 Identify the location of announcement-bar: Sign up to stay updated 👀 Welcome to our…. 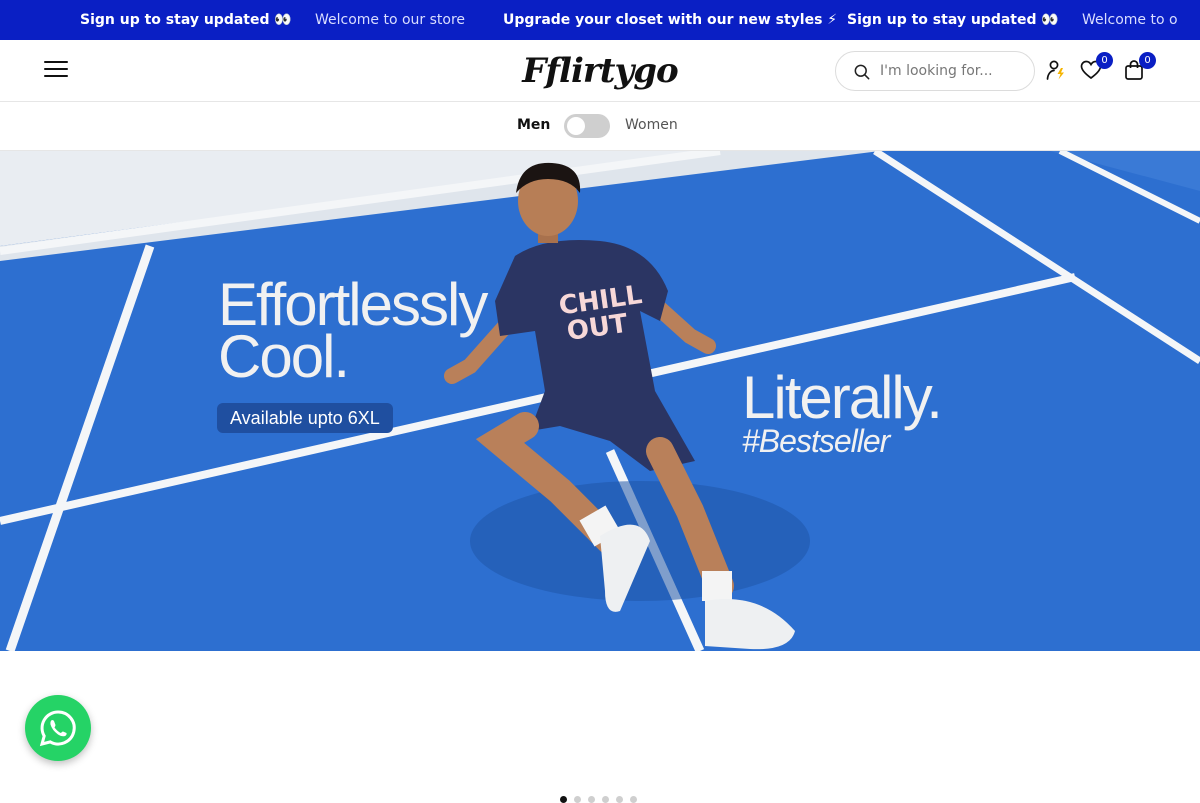
(600, 20).